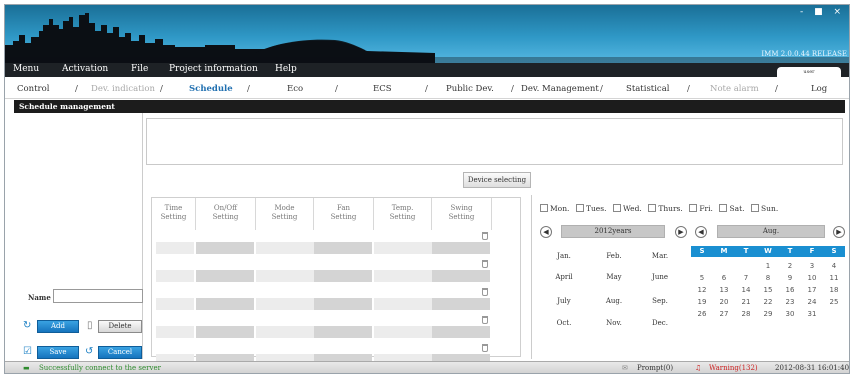 The image size is (854, 377). I want to click on checkbox-fri, so click(693, 208).